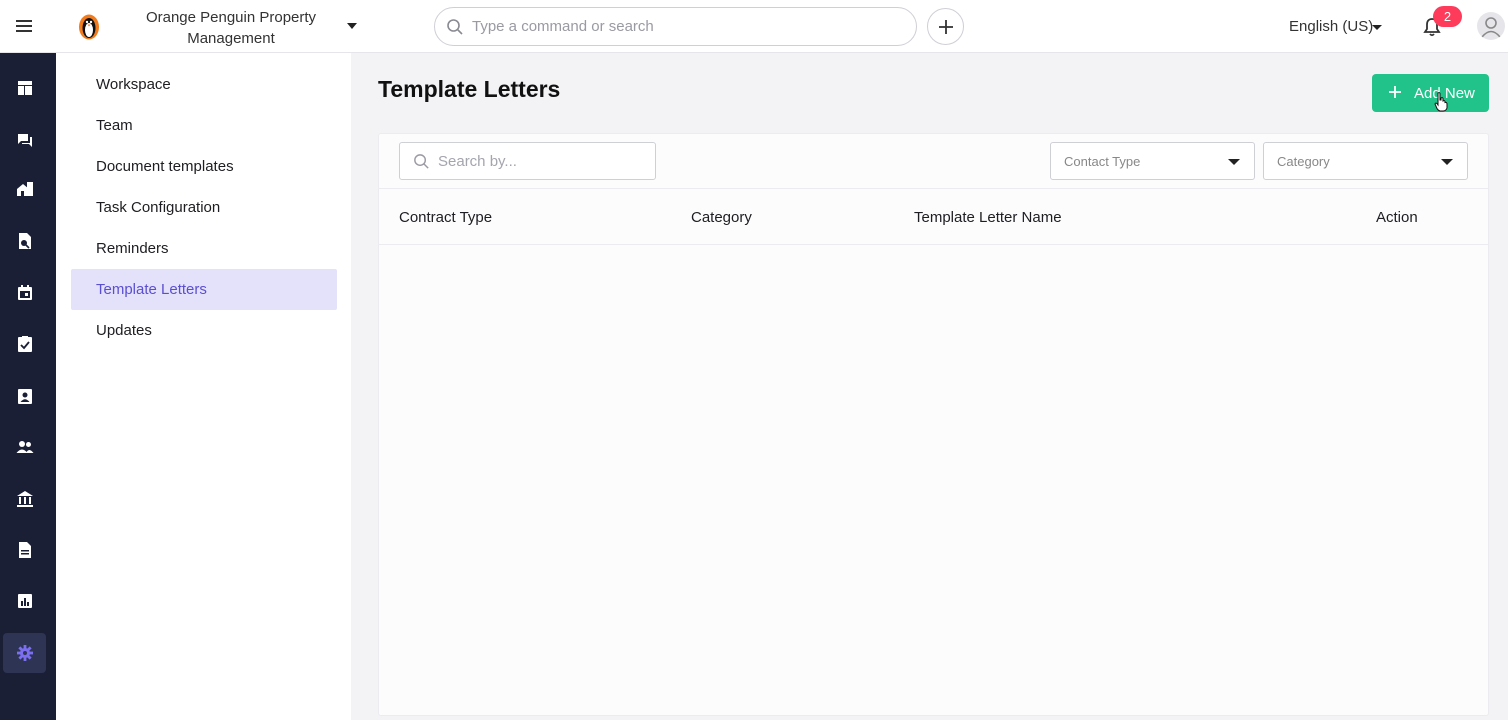  Describe the element at coordinates (352, 26) in the screenshot. I see `organization-dropdown-caret-icon` at that location.